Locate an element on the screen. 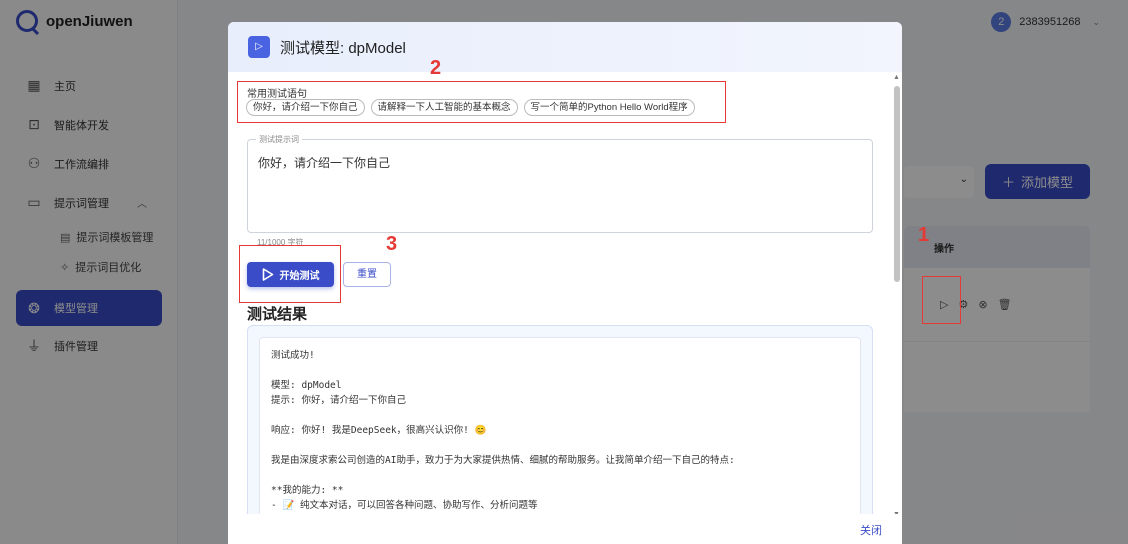  scroll-thumb is located at coordinates (897, 184).